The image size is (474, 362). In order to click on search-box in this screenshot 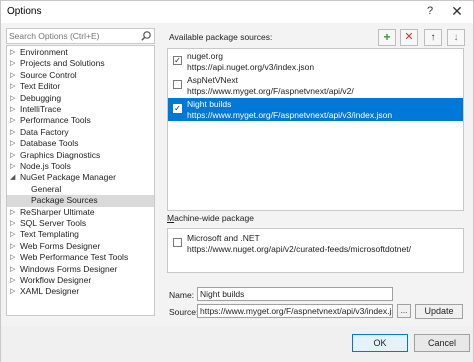, I will do `click(80, 36)`.